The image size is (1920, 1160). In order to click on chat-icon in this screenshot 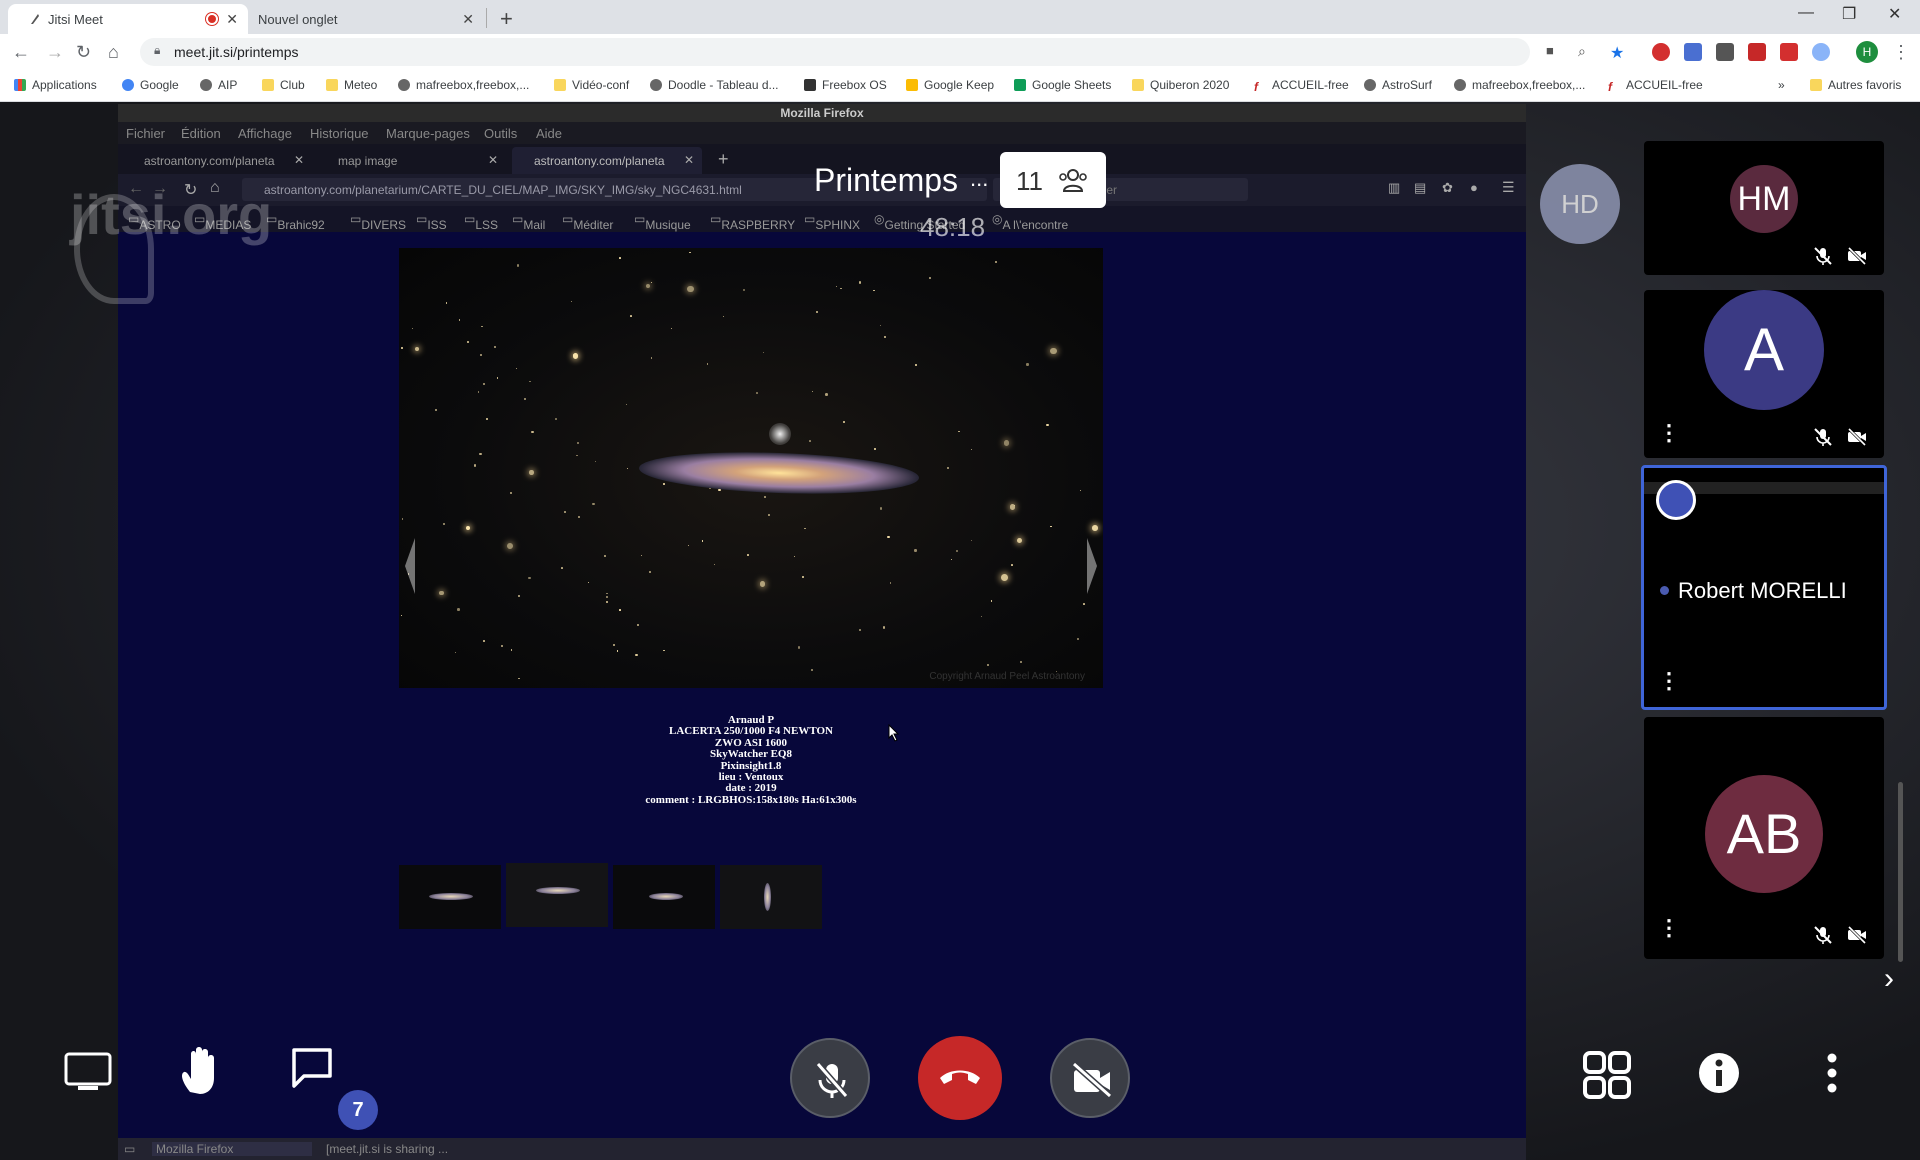, I will do `click(312, 1067)`.